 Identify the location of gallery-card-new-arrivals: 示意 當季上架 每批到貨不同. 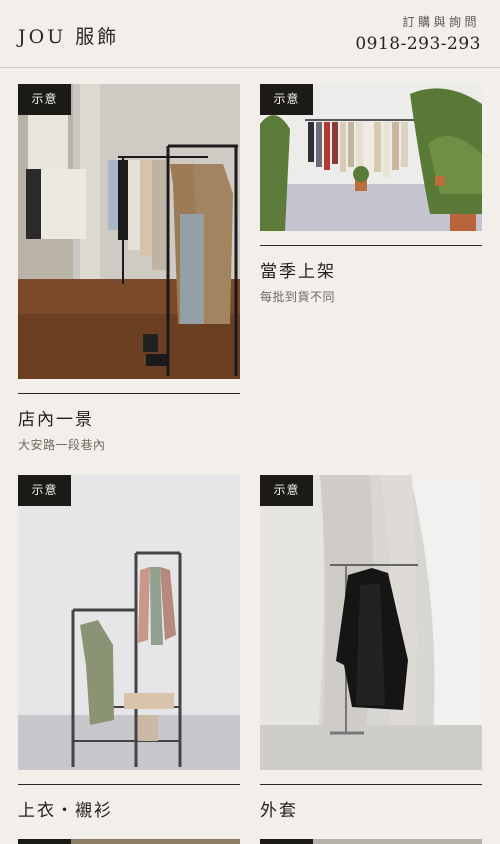
(371, 194).